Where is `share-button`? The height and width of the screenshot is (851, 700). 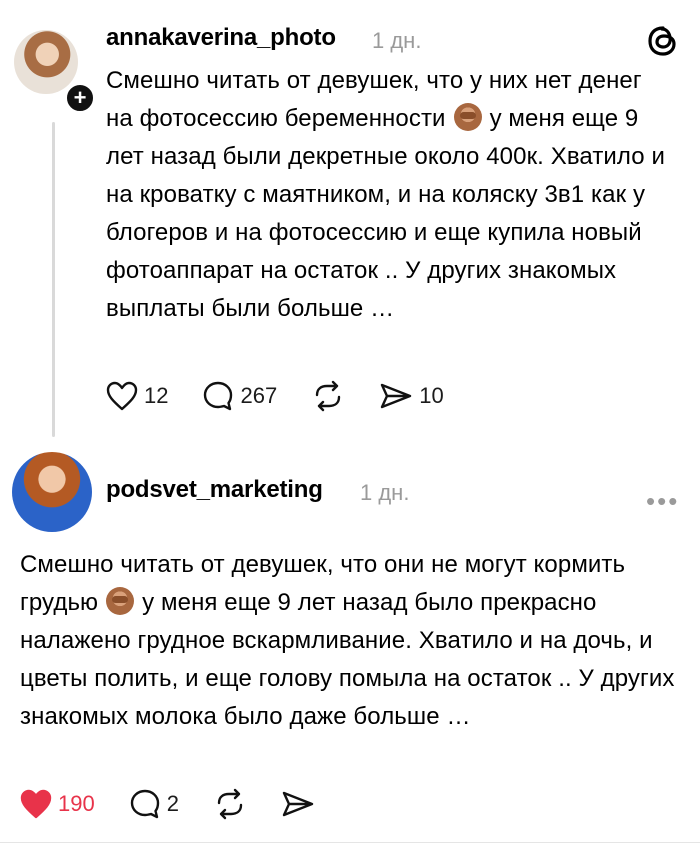
share-button is located at coordinates (298, 804).